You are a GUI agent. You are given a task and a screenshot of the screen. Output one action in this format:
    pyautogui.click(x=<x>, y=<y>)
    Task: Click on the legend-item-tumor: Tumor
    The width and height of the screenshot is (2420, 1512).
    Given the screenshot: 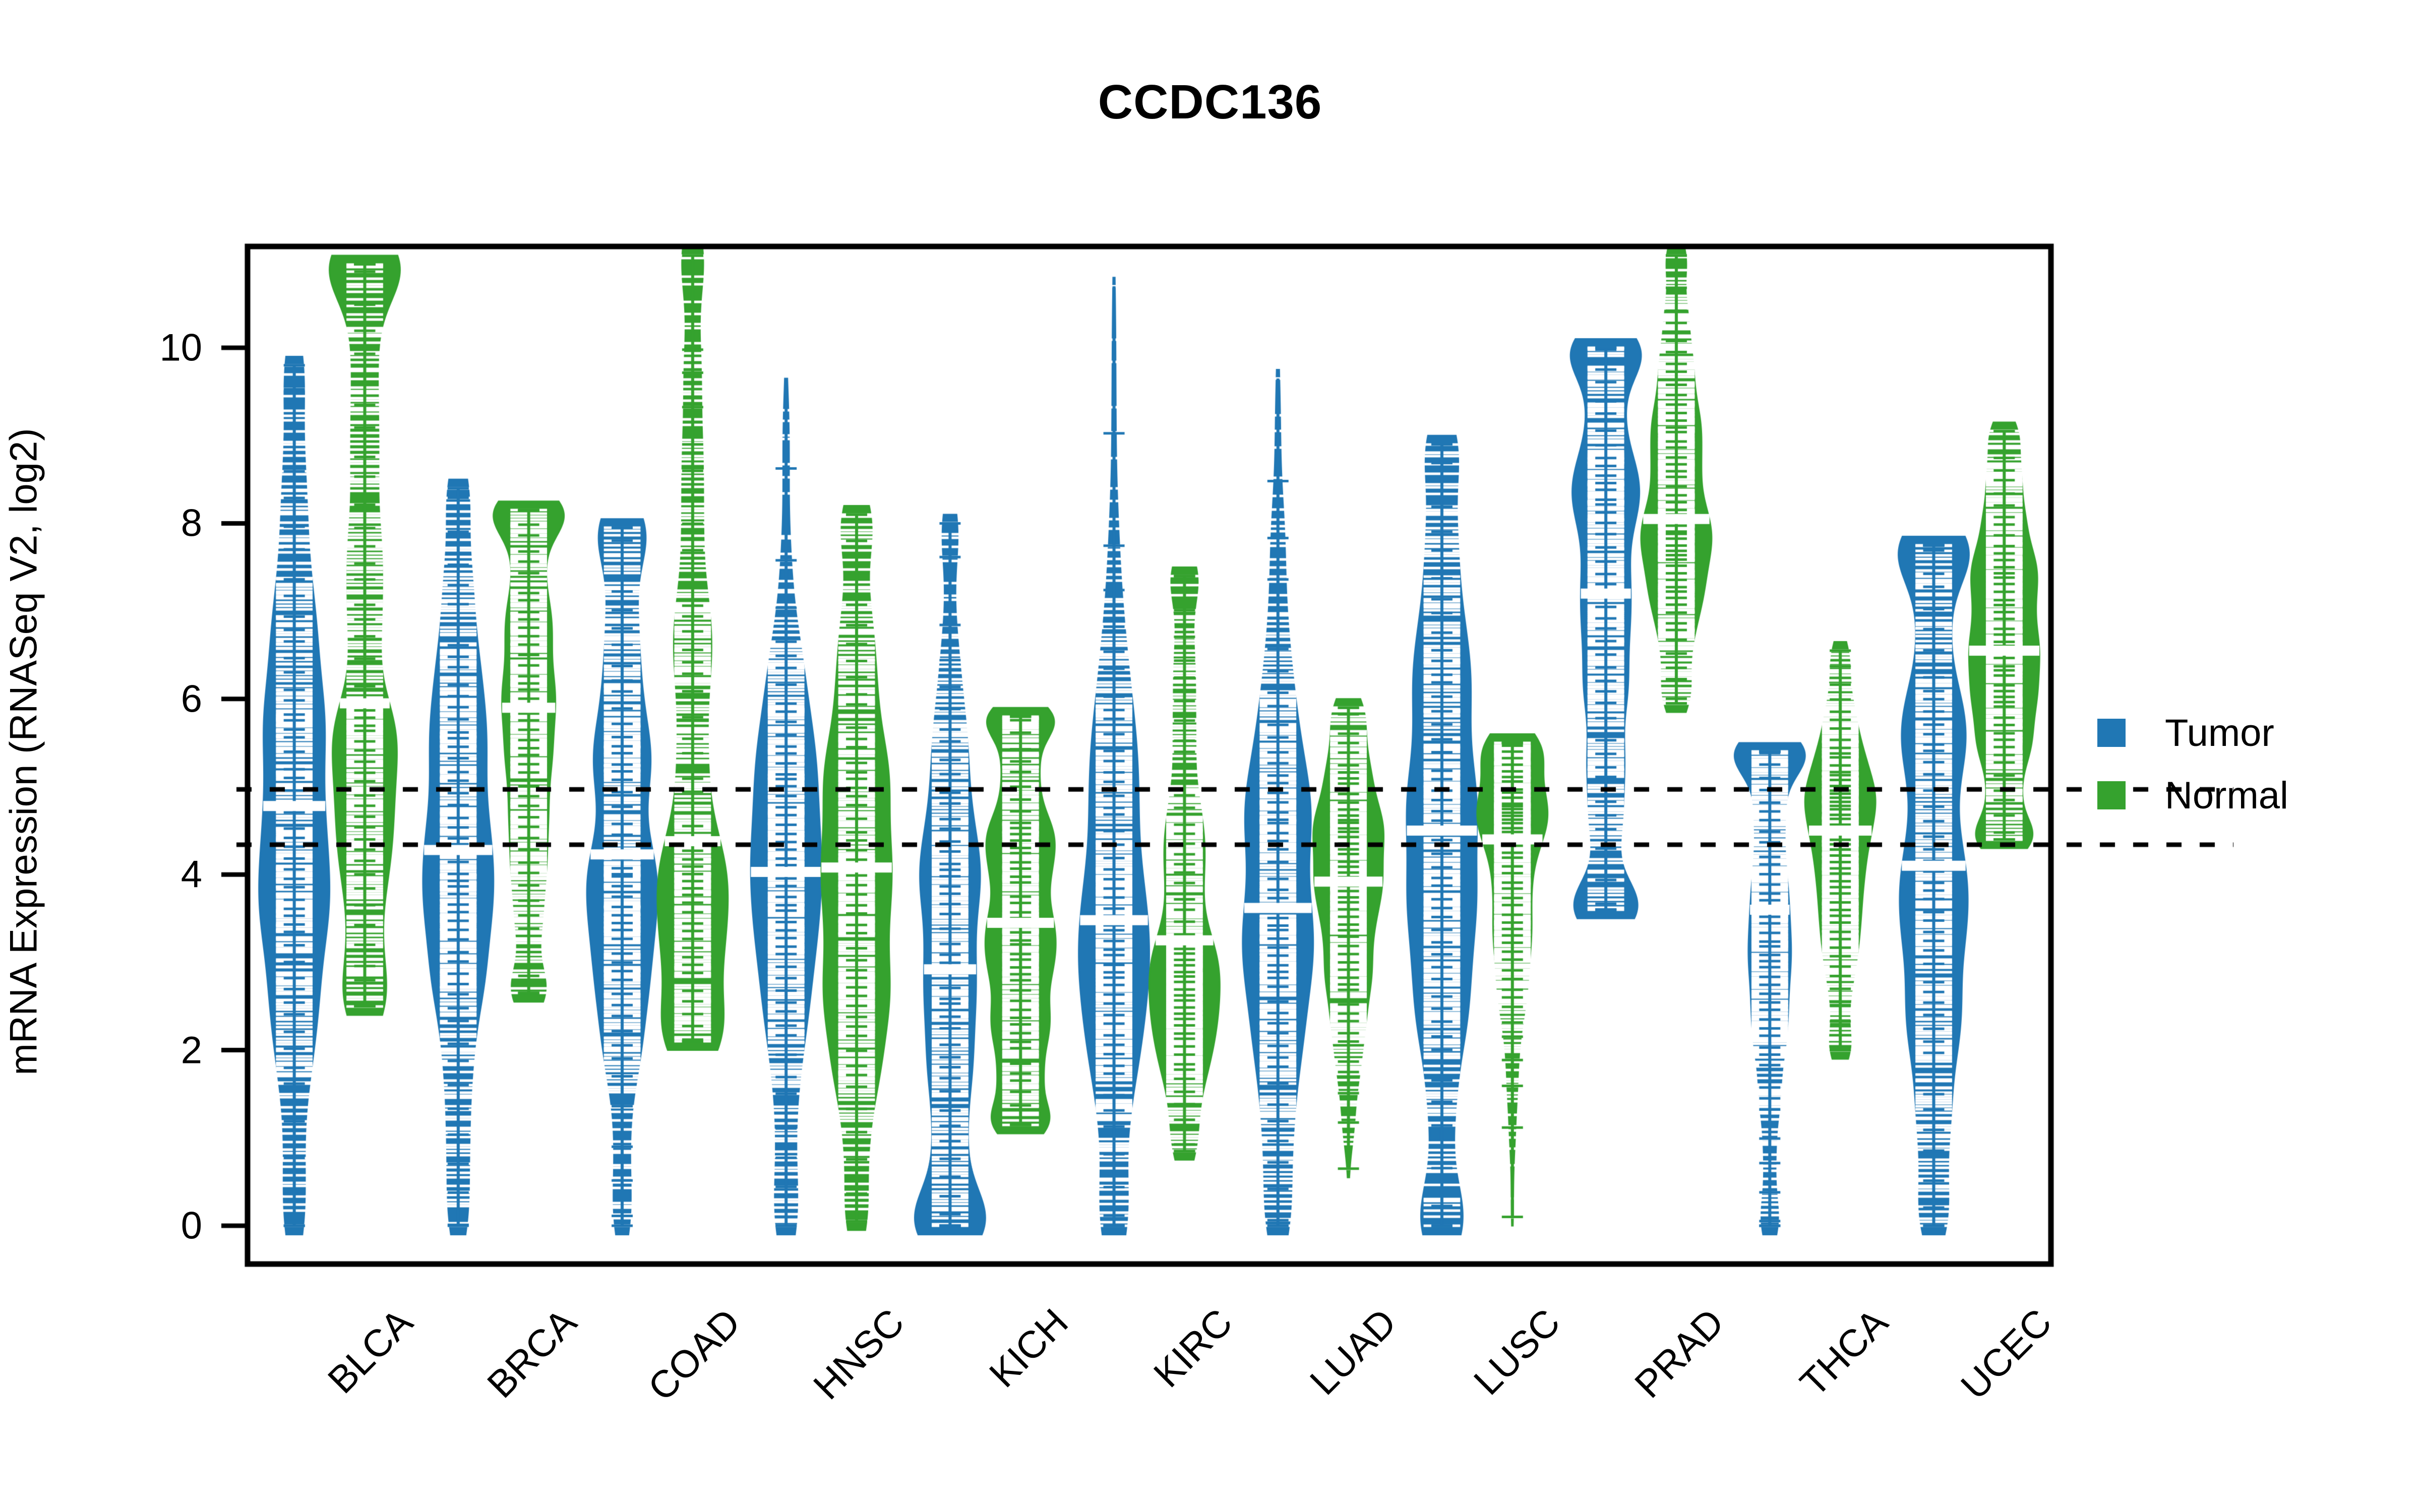 What is the action you would take?
    pyautogui.click(x=2192, y=733)
    